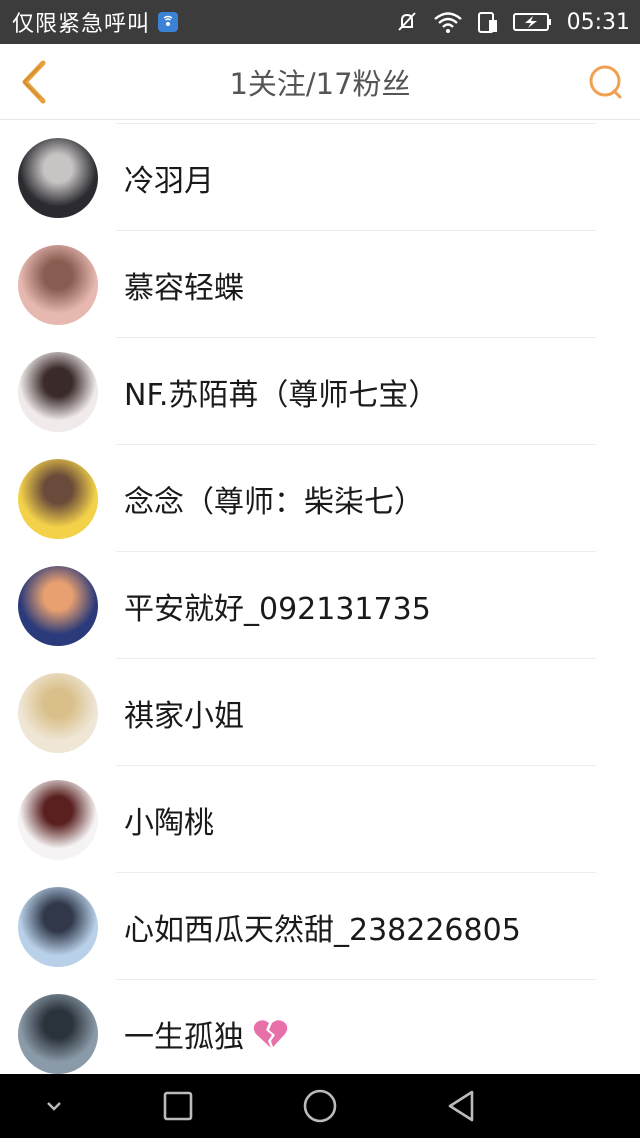  I want to click on search-button, so click(606, 82).